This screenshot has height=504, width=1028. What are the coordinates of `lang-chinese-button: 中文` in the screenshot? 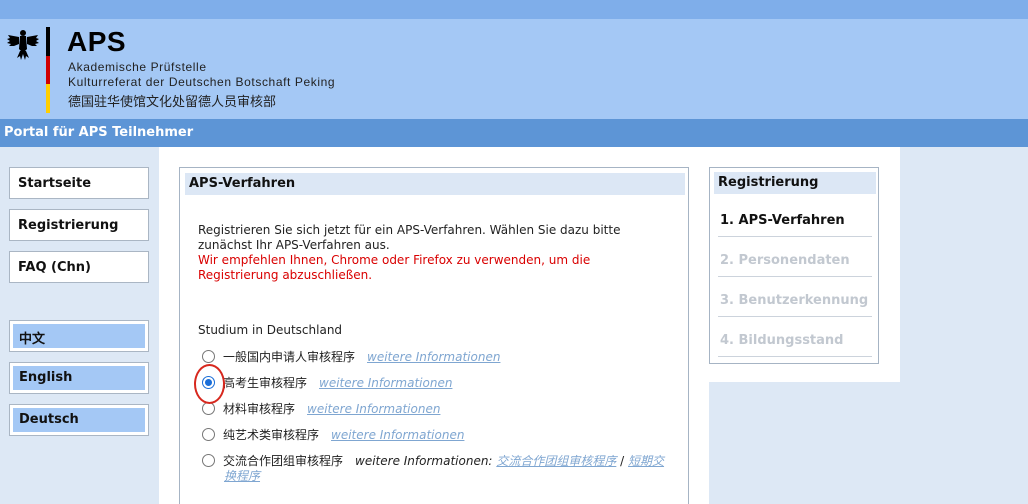 It's located at (79, 336).